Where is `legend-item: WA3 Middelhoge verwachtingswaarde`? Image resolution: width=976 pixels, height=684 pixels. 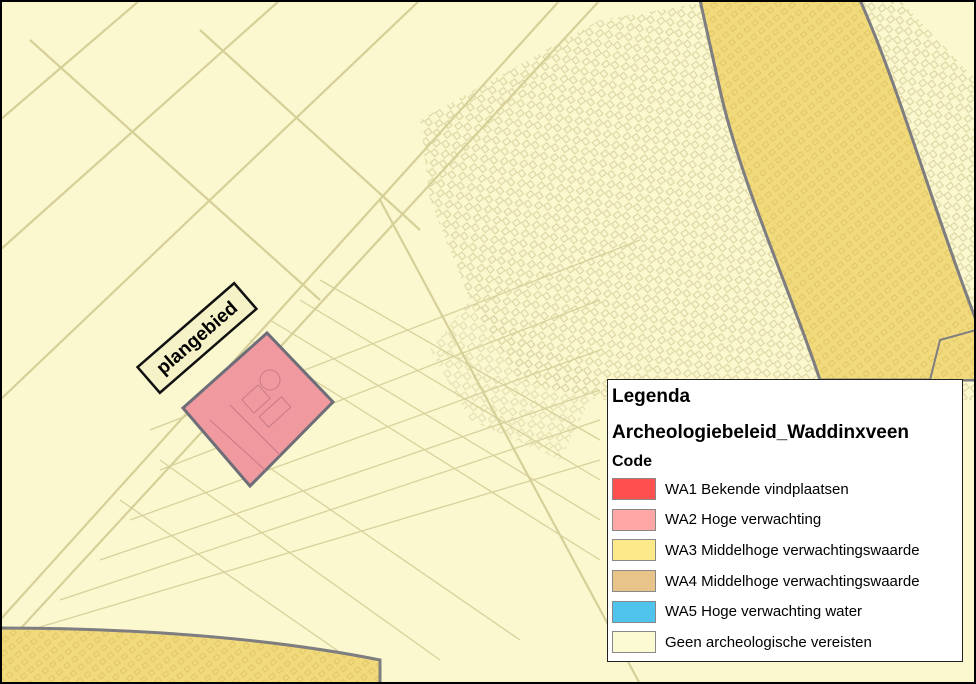
legend-item: WA3 Middelhoge verwachtingswaarde is located at coordinates (787, 550).